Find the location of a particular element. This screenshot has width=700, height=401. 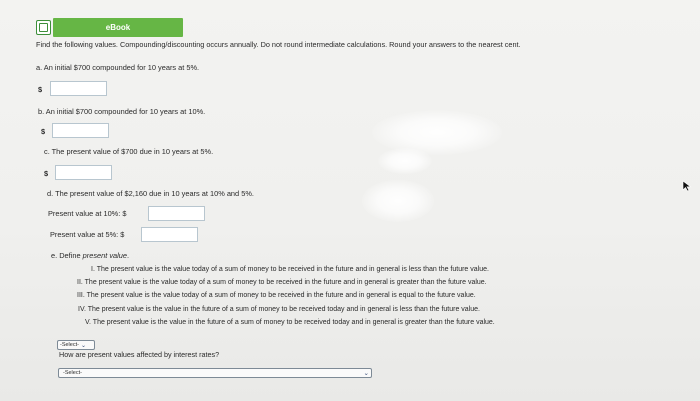

mouse-cursor-icon is located at coordinates (687, 186).